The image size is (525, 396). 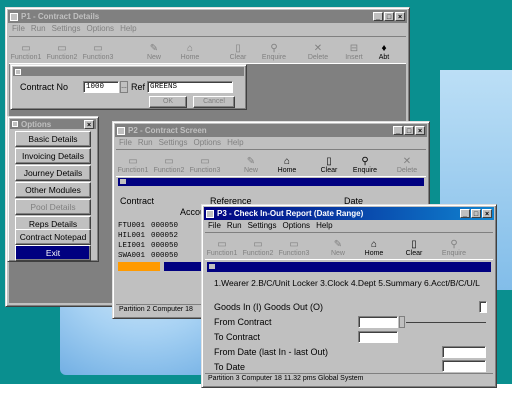 I want to click on table-row: FTU001 000050, so click(x=163, y=227).